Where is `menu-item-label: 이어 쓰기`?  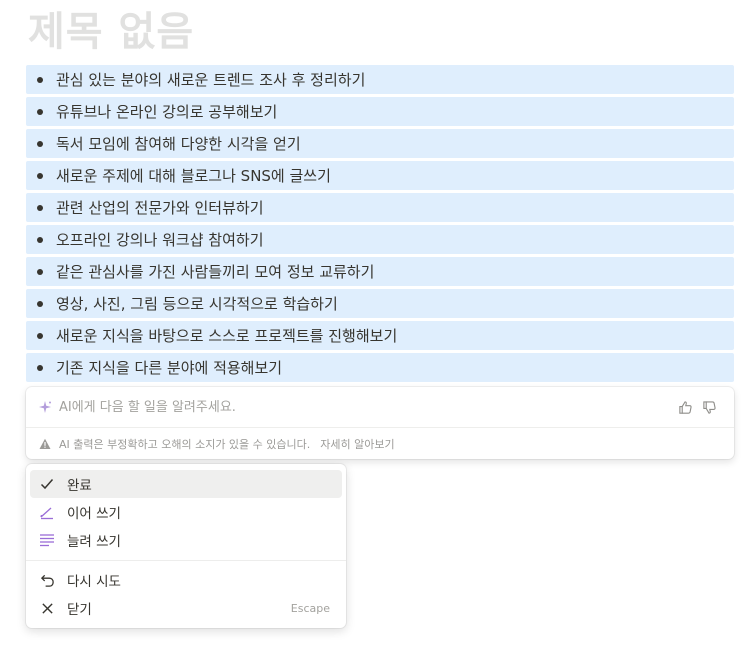 menu-item-label: 이어 쓰기 is located at coordinates (94, 514).